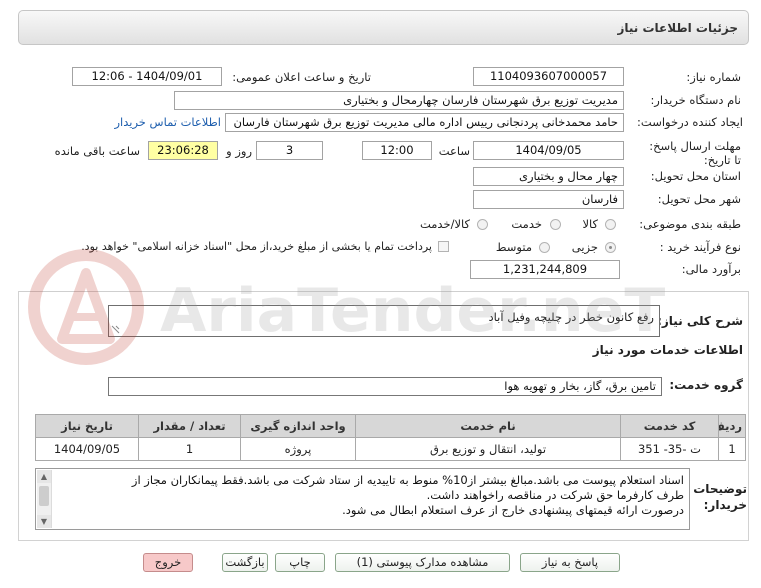 The image size is (761, 588). What do you see at coordinates (422, 562) in the screenshot?
I see `view-attachments-button: مشاهده مدارک پیوستی (1)` at bounding box center [422, 562].